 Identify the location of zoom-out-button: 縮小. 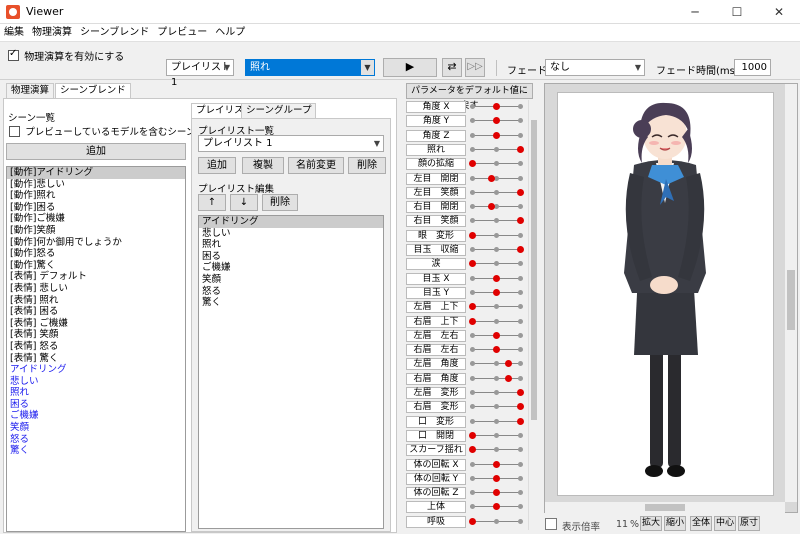
(675, 523).